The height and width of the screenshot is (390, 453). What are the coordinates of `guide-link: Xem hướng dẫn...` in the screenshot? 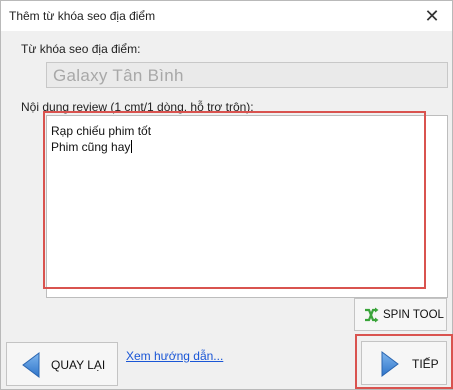 It's located at (174, 356).